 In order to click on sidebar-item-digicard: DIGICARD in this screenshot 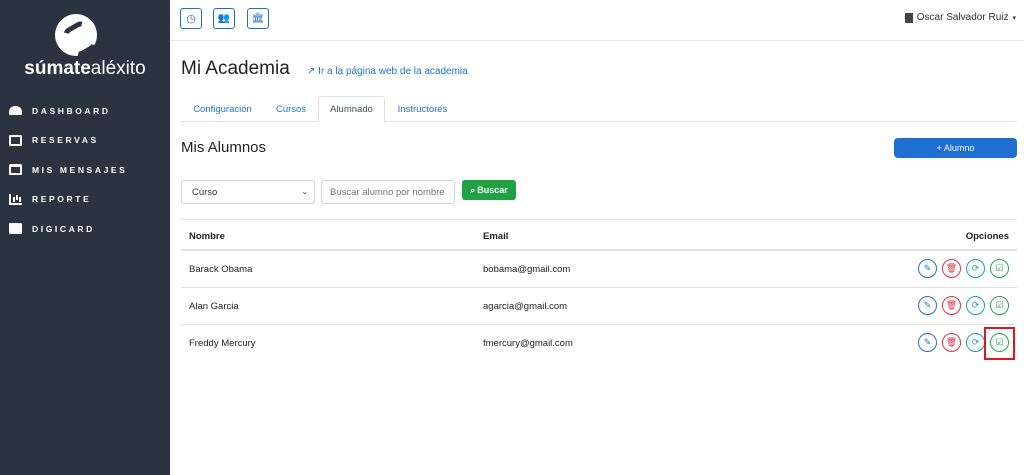, I will do `click(85, 229)`.